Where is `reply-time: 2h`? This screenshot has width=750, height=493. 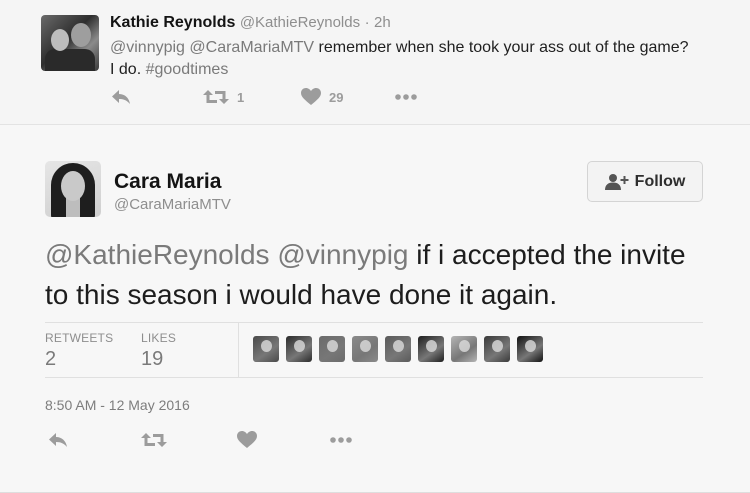
reply-time: 2h is located at coordinates (382, 22).